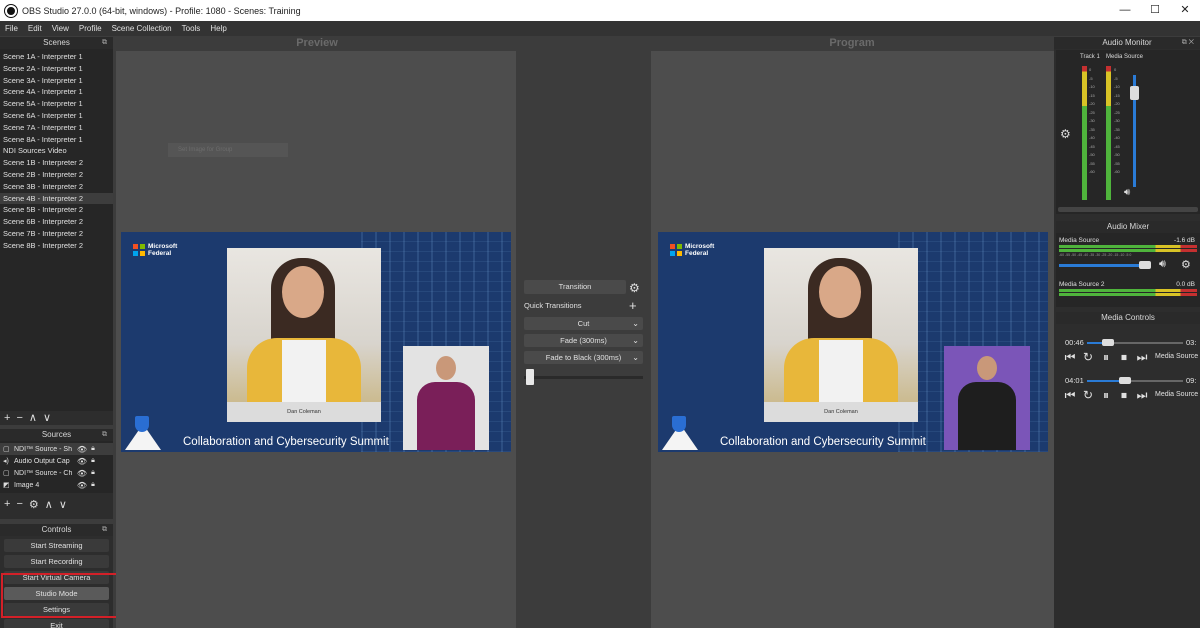 The image size is (1200, 628). I want to click on undock-icon: ⧉ ✕, so click(1188, 43).